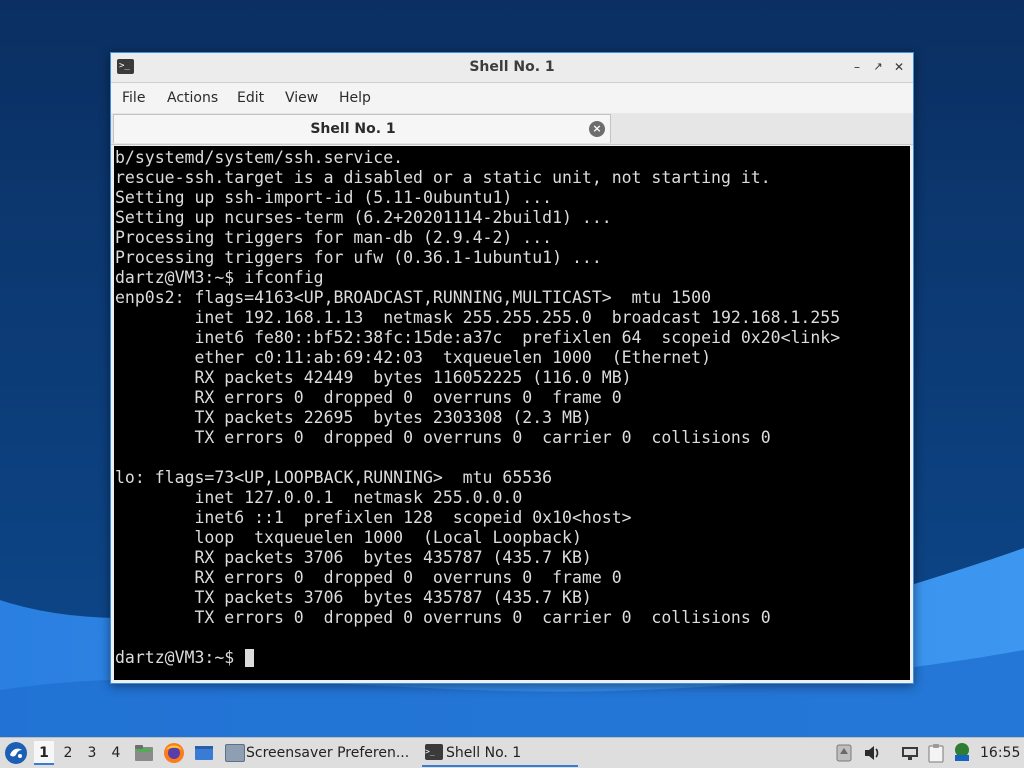  What do you see at coordinates (512, 98) in the screenshot?
I see `menubar: File Actions Edit View Help` at bounding box center [512, 98].